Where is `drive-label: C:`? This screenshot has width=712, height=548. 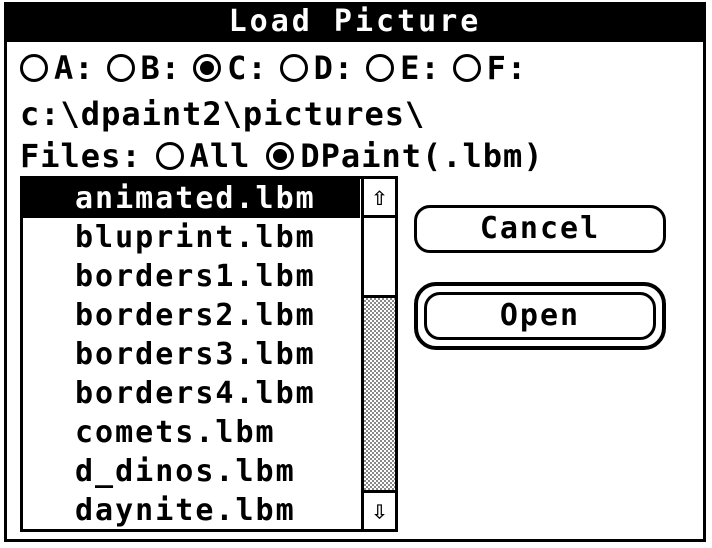
drive-label: C: is located at coordinates (247, 68).